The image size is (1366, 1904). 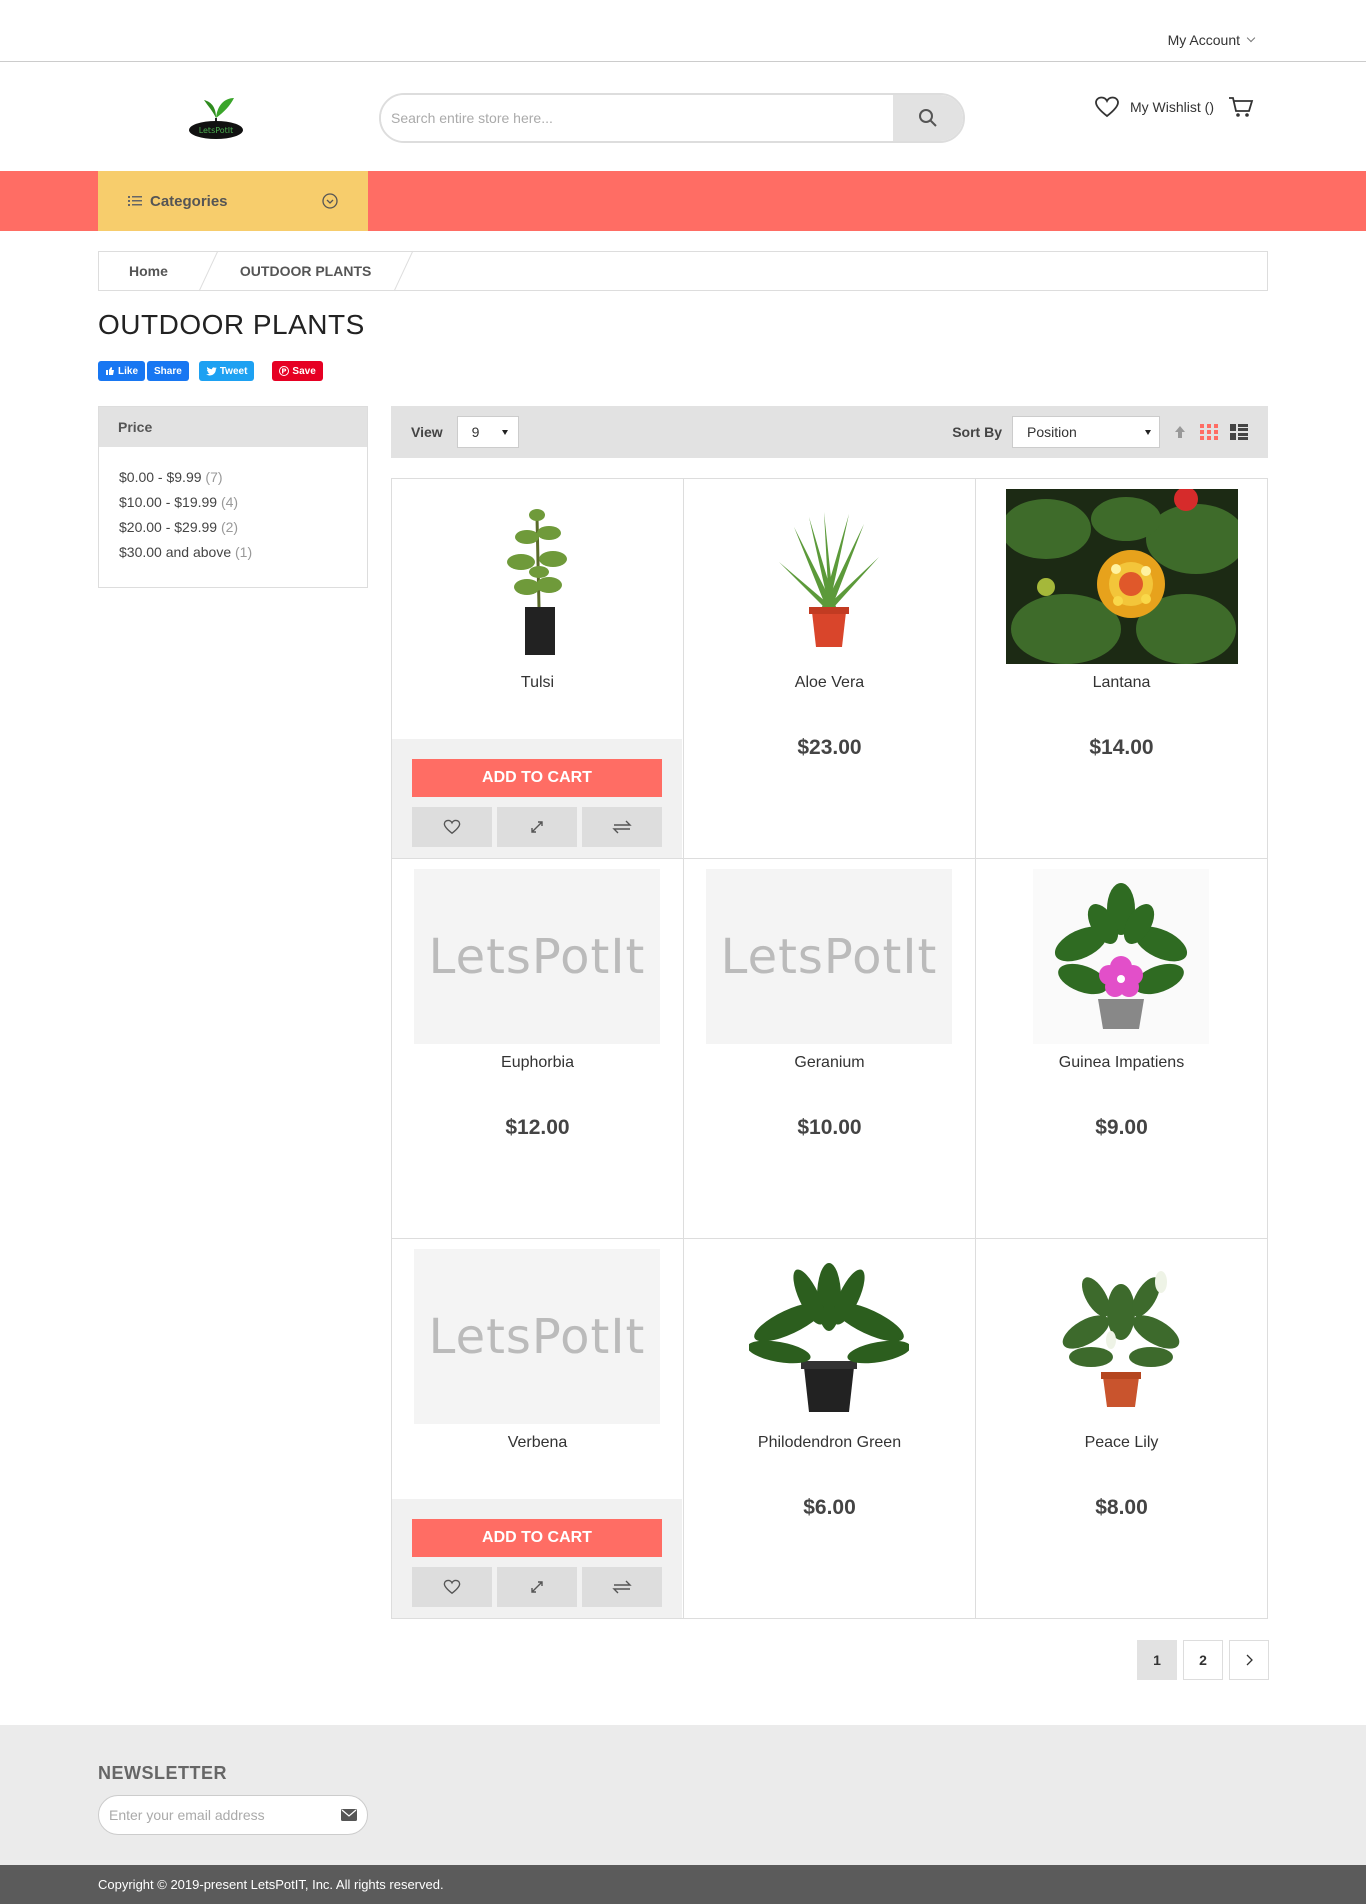 I want to click on product-card: Lantana $14.00, so click(x=1122, y=669).